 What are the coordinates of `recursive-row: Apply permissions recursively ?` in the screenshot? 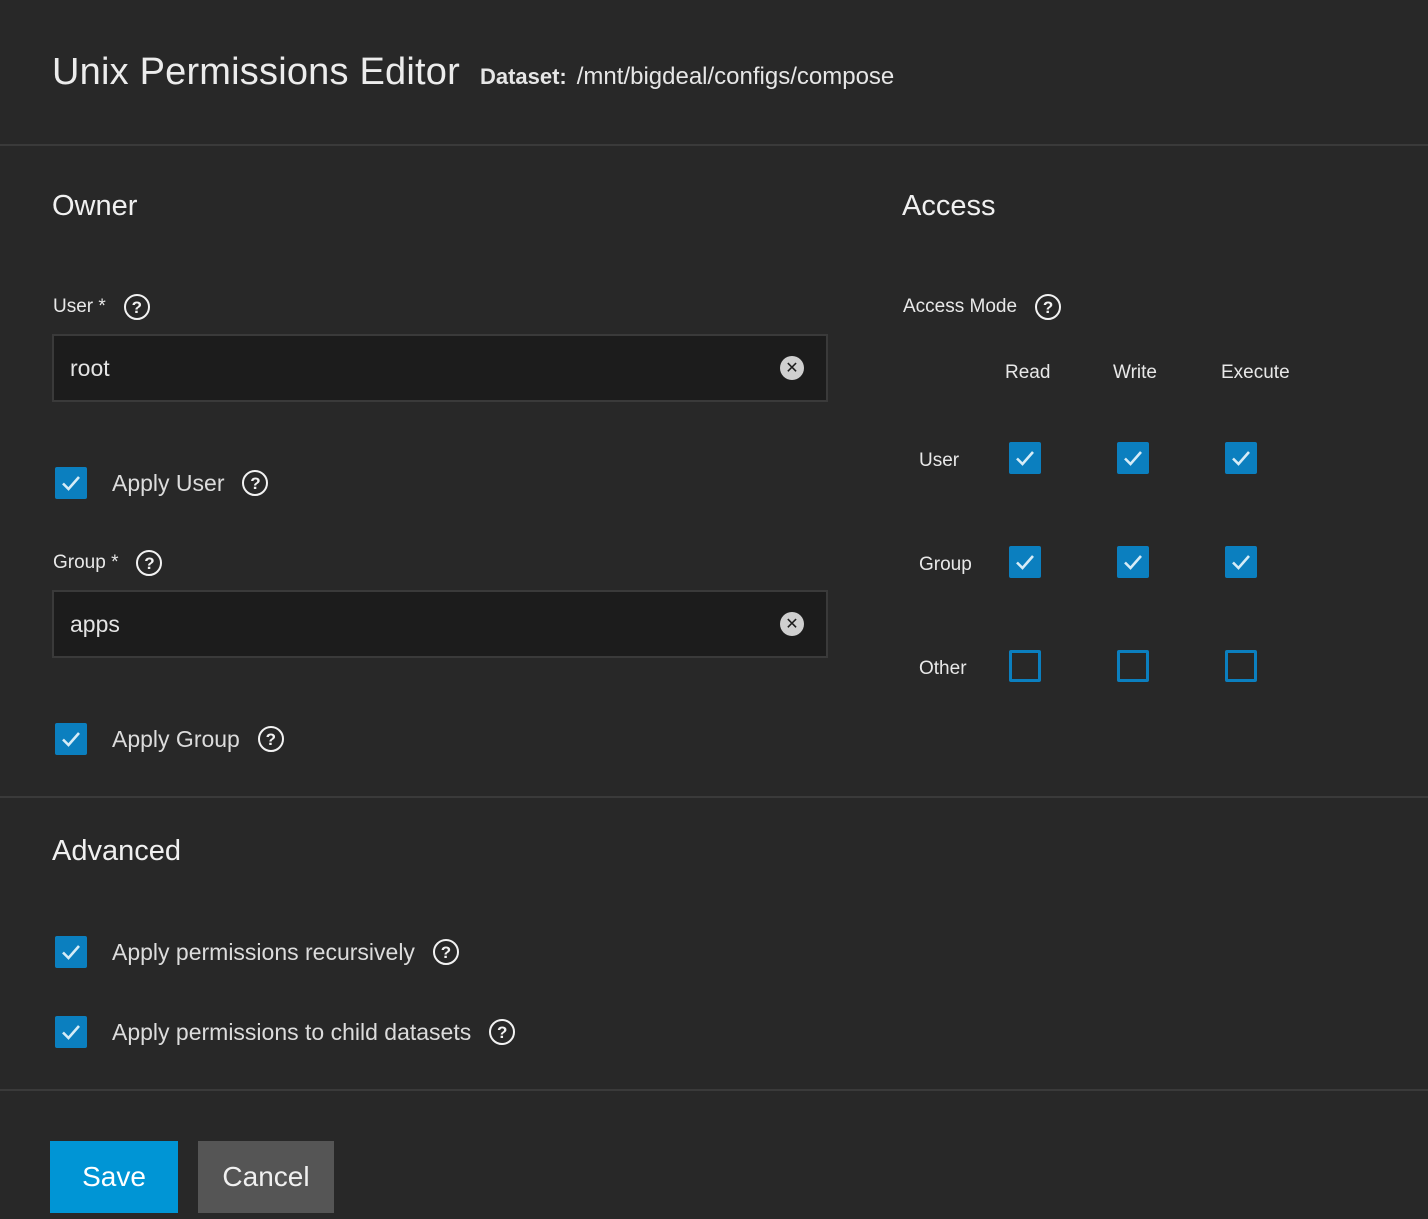 It's located at (257, 952).